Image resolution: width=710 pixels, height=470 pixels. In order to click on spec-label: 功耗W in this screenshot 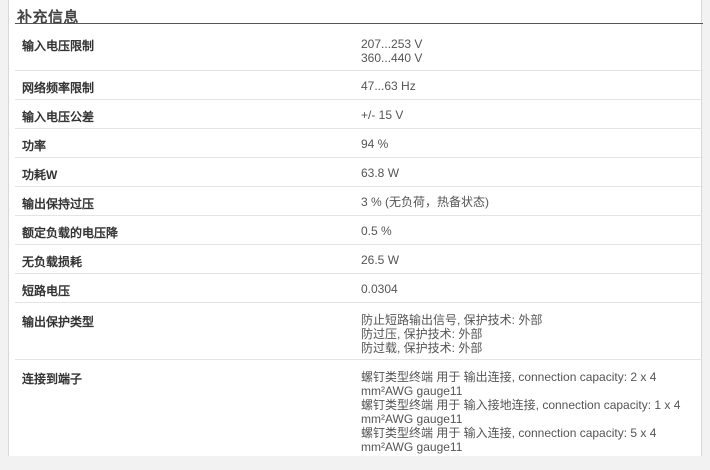, I will do `click(40, 175)`.